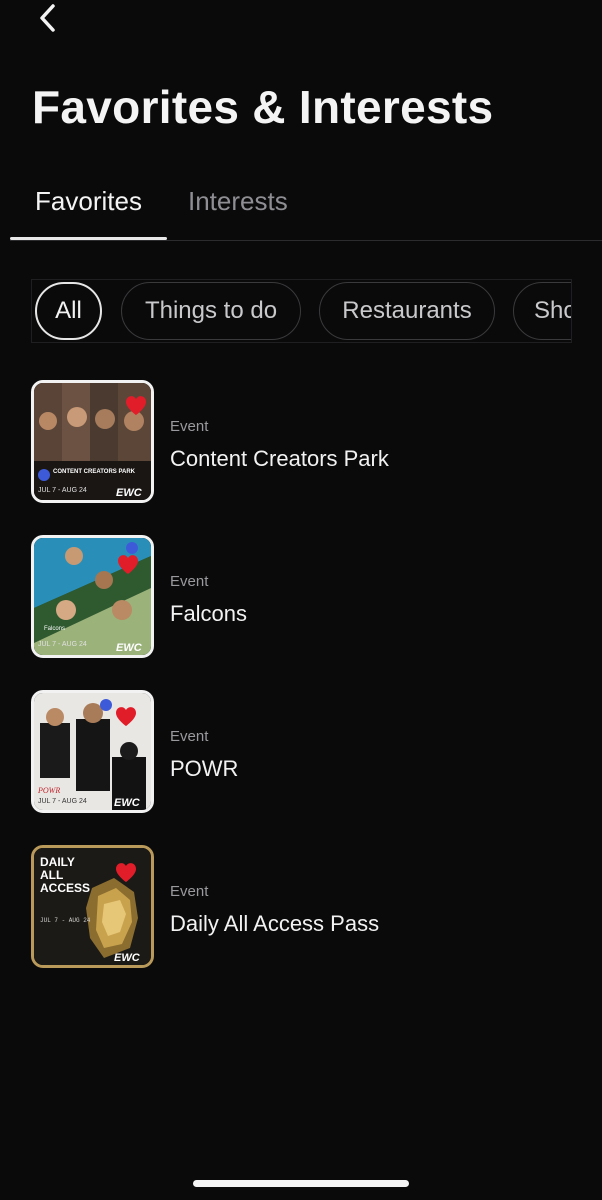 This screenshot has height=1200, width=602. I want to click on tab-divider, so click(306, 240).